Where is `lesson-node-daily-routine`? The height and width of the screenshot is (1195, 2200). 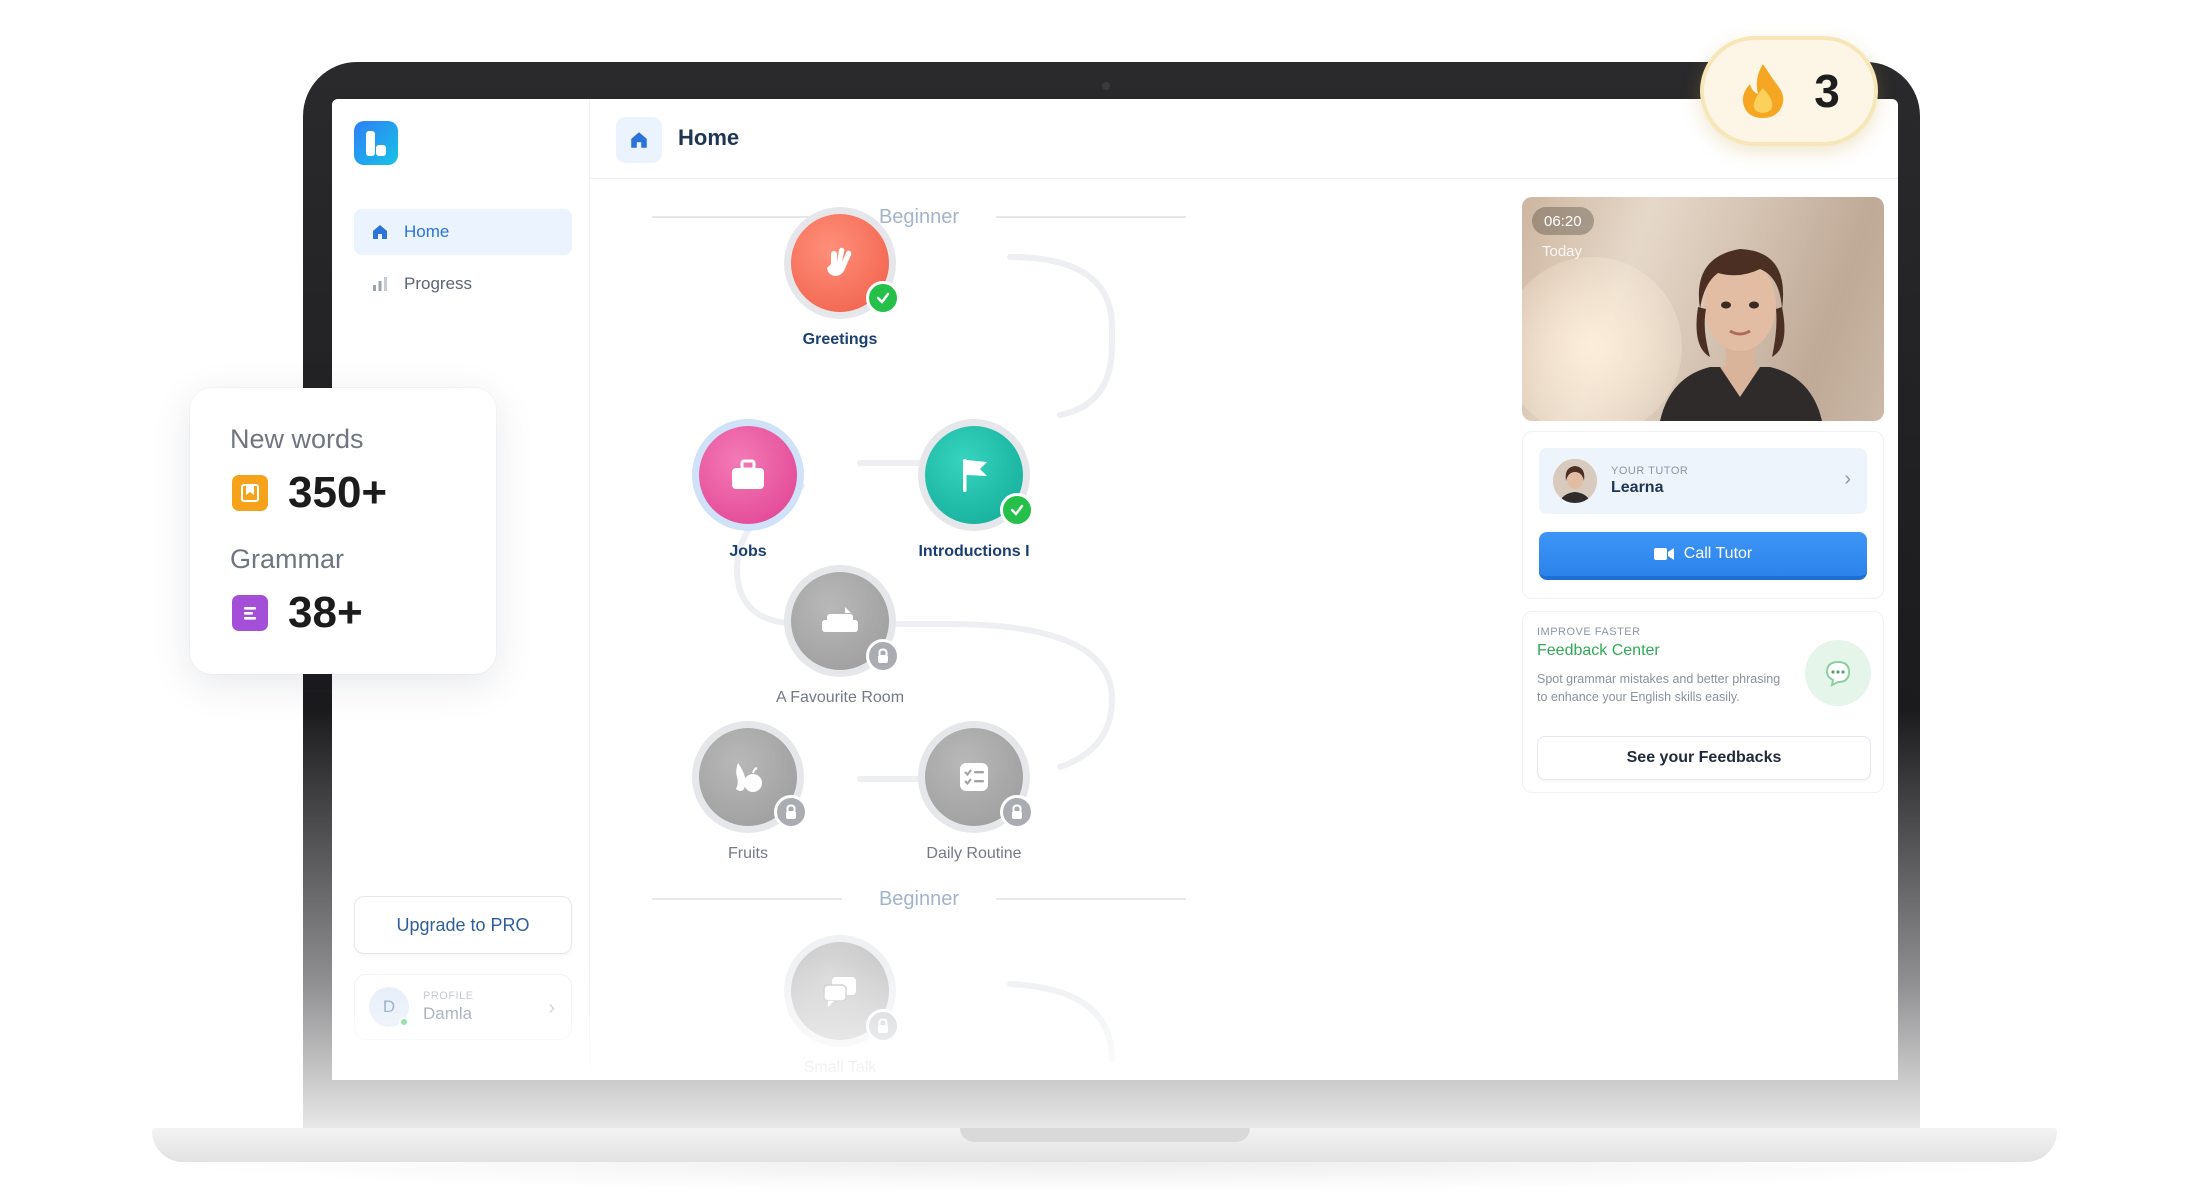
lesson-node-daily-routine is located at coordinates (976, 777).